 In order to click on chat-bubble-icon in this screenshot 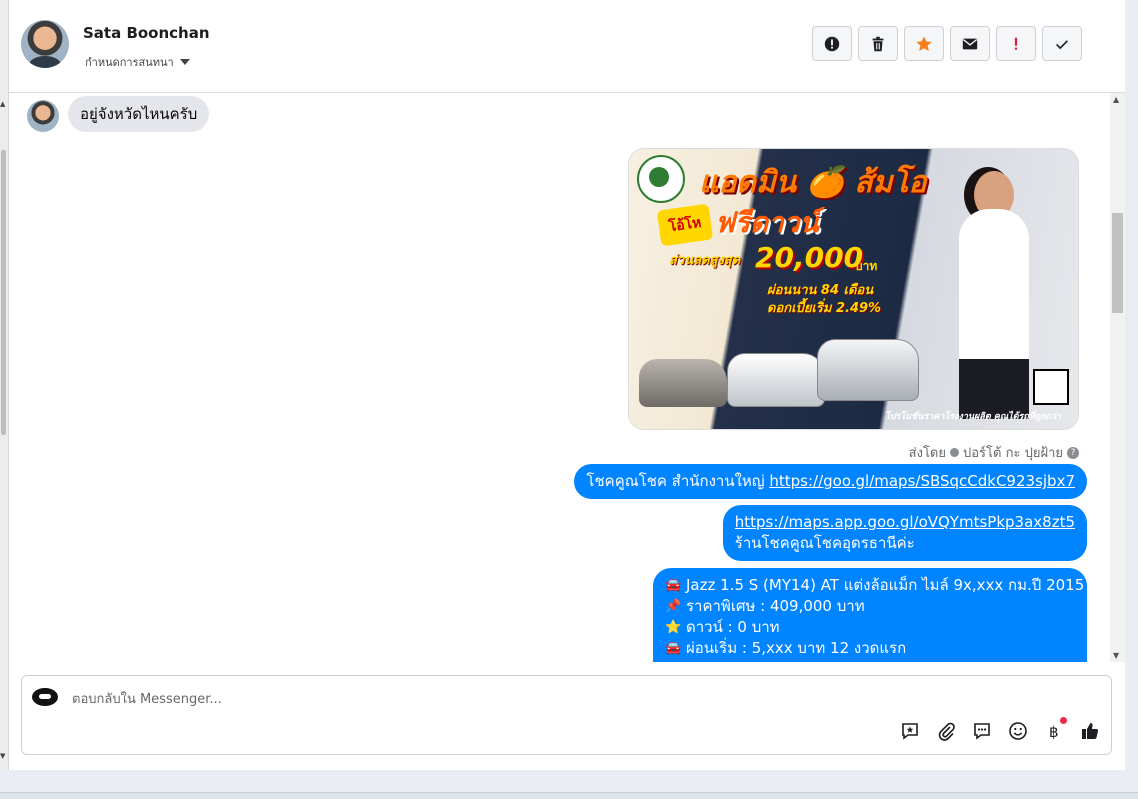, I will do `click(982, 731)`.